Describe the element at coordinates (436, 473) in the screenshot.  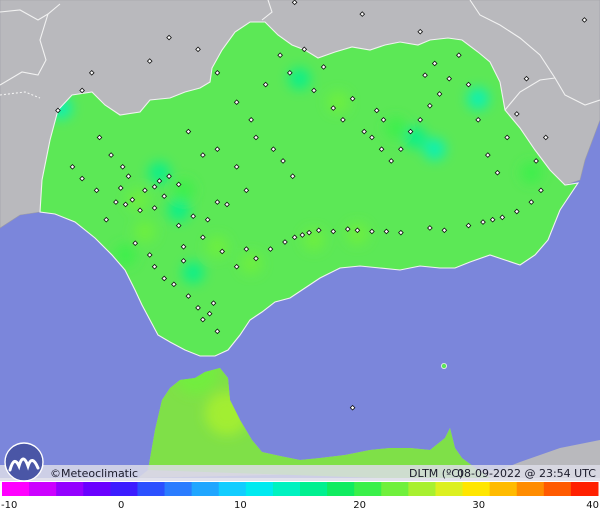
I see `caption-variable: DLTM (ºC)` at that location.